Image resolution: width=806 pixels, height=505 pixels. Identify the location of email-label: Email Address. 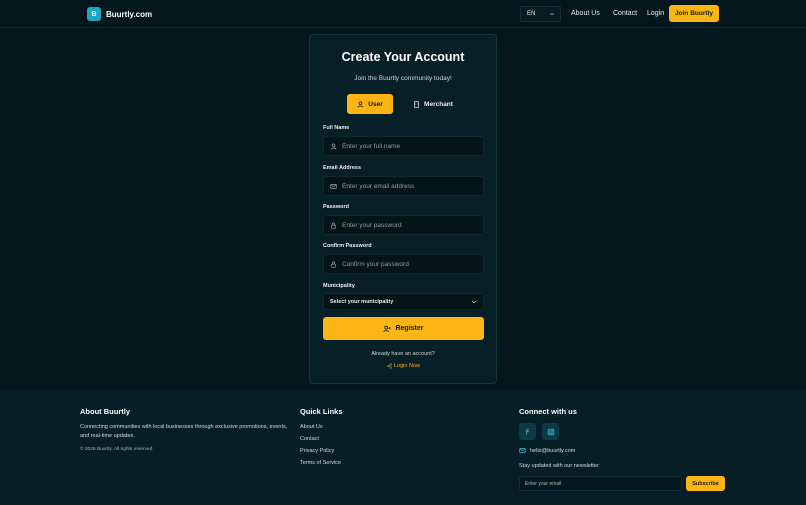
(342, 168).